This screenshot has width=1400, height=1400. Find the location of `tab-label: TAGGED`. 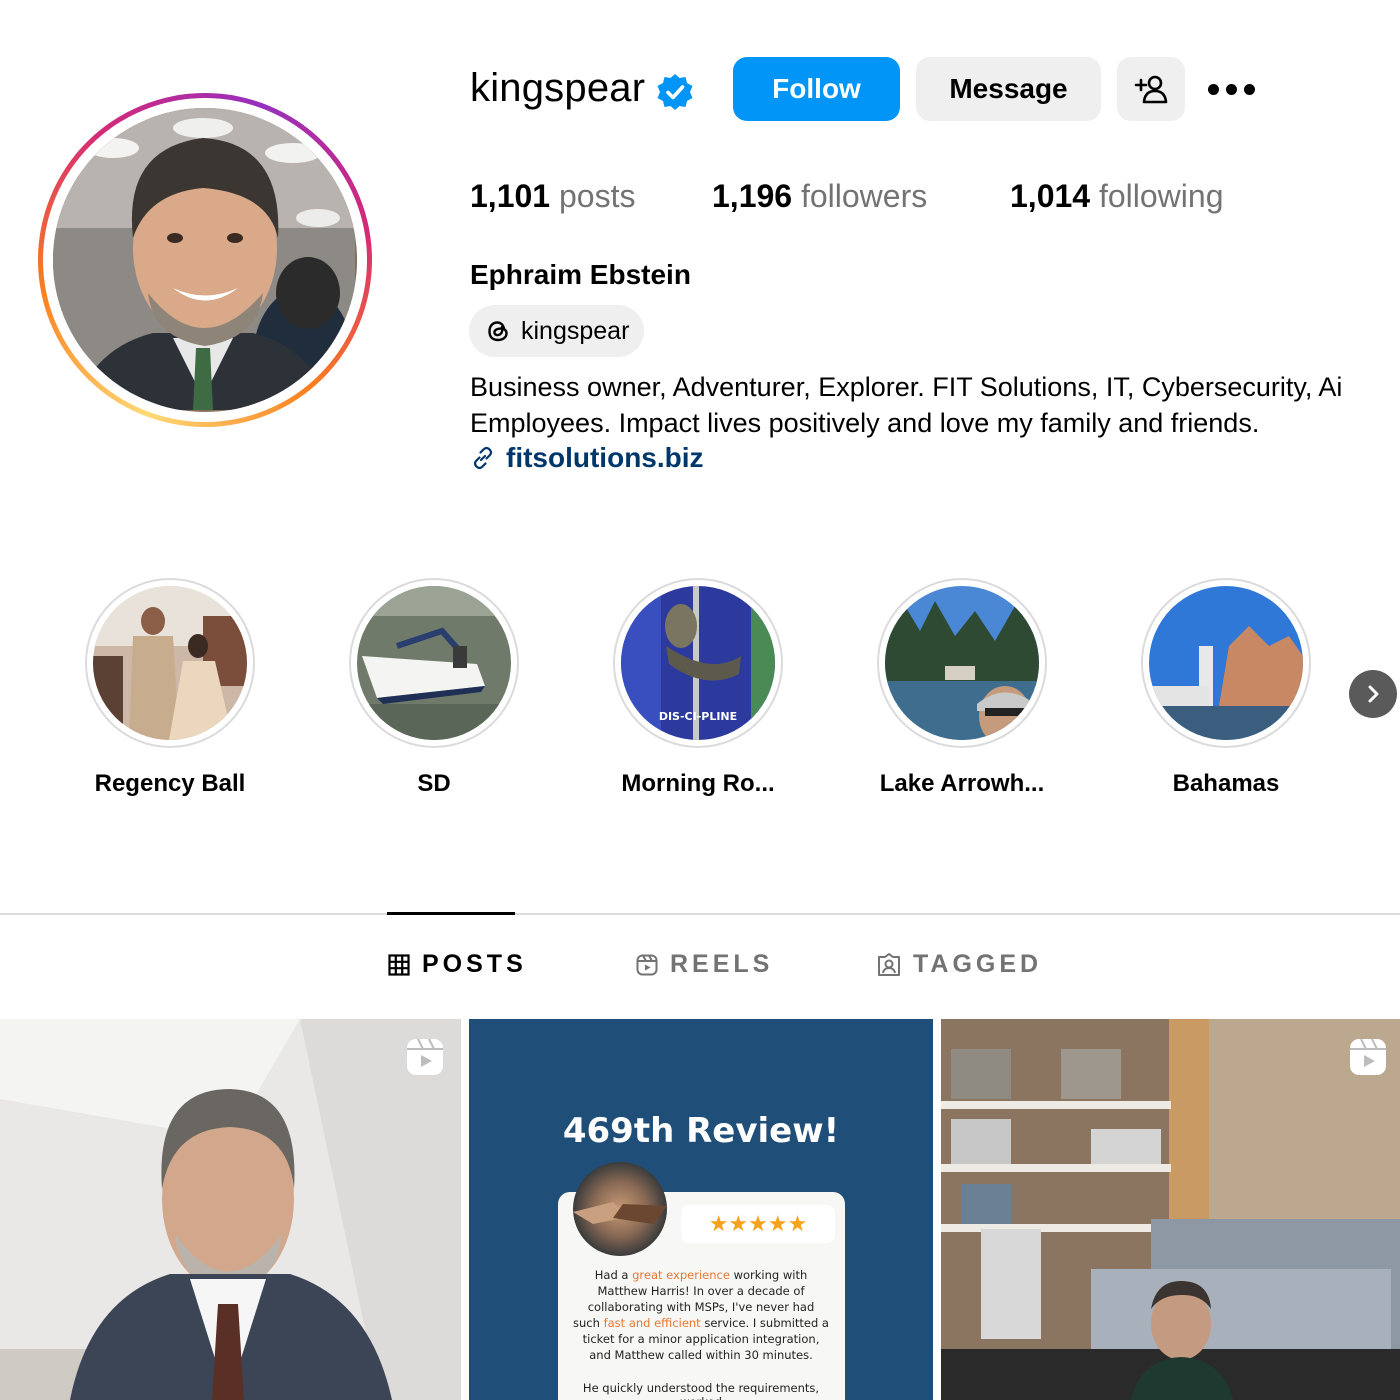

tab-label: TAGGED is located at coordinates (978, 964).